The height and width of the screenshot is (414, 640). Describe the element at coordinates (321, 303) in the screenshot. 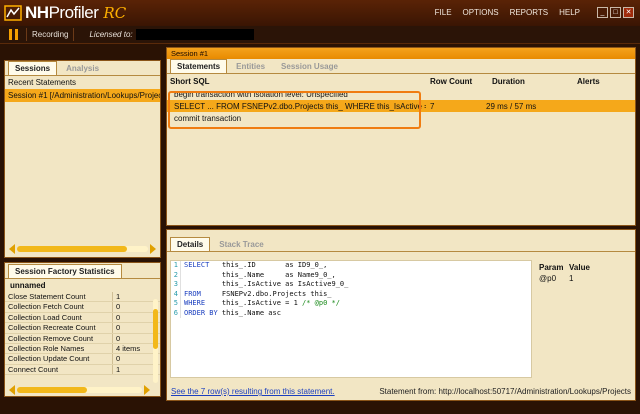

I see `sql-comment: /* @p0 */` at that location.